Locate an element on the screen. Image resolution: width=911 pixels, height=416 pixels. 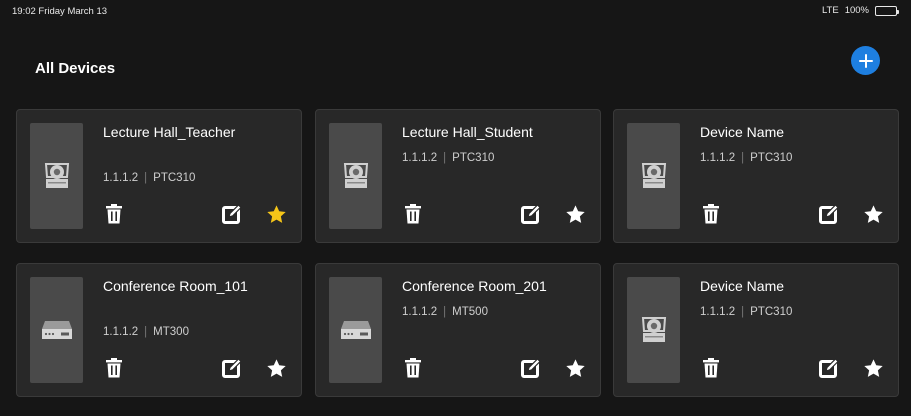
device-card: Lecture Hall_Teacher 1.1.1.2 | PTC310 is located at coordinates (159, 176).